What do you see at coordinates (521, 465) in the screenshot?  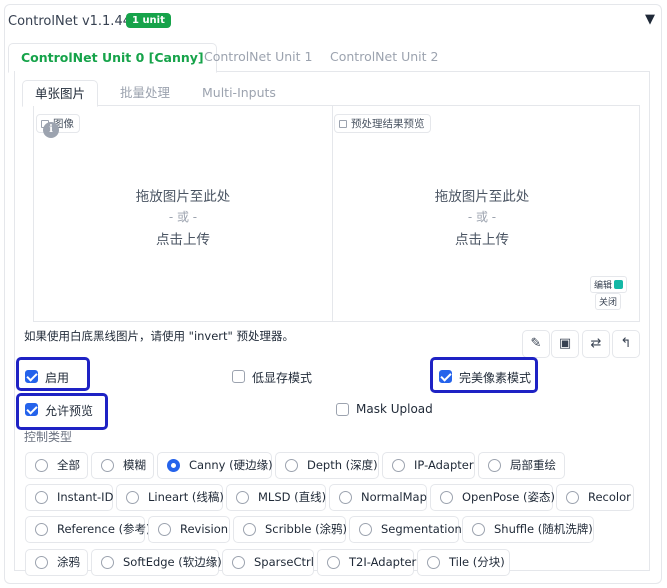 I see `control-type-inpaint: 局部重绘` at bounding box center [521, 465].